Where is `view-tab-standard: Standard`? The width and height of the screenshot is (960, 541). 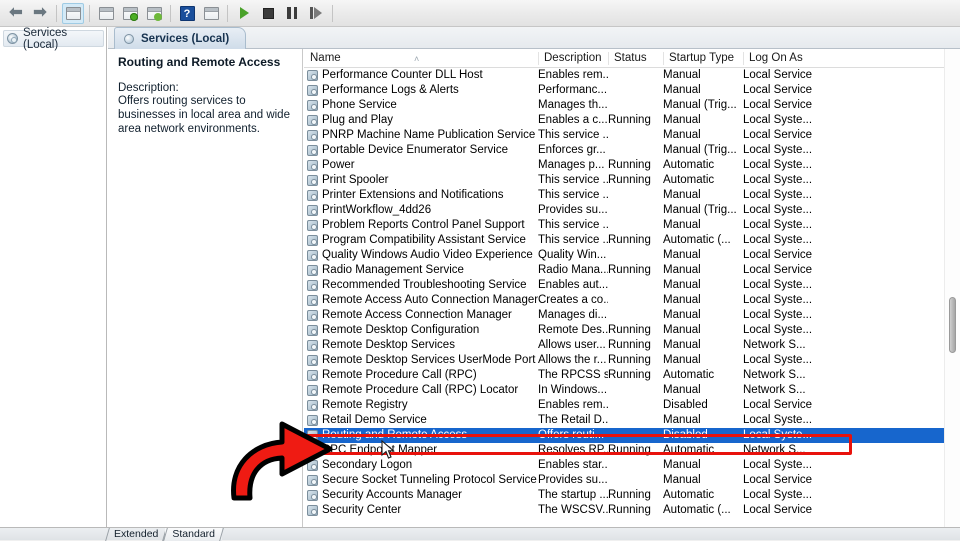
view-tab-standard: Standard is located at coordinates (193, 534).